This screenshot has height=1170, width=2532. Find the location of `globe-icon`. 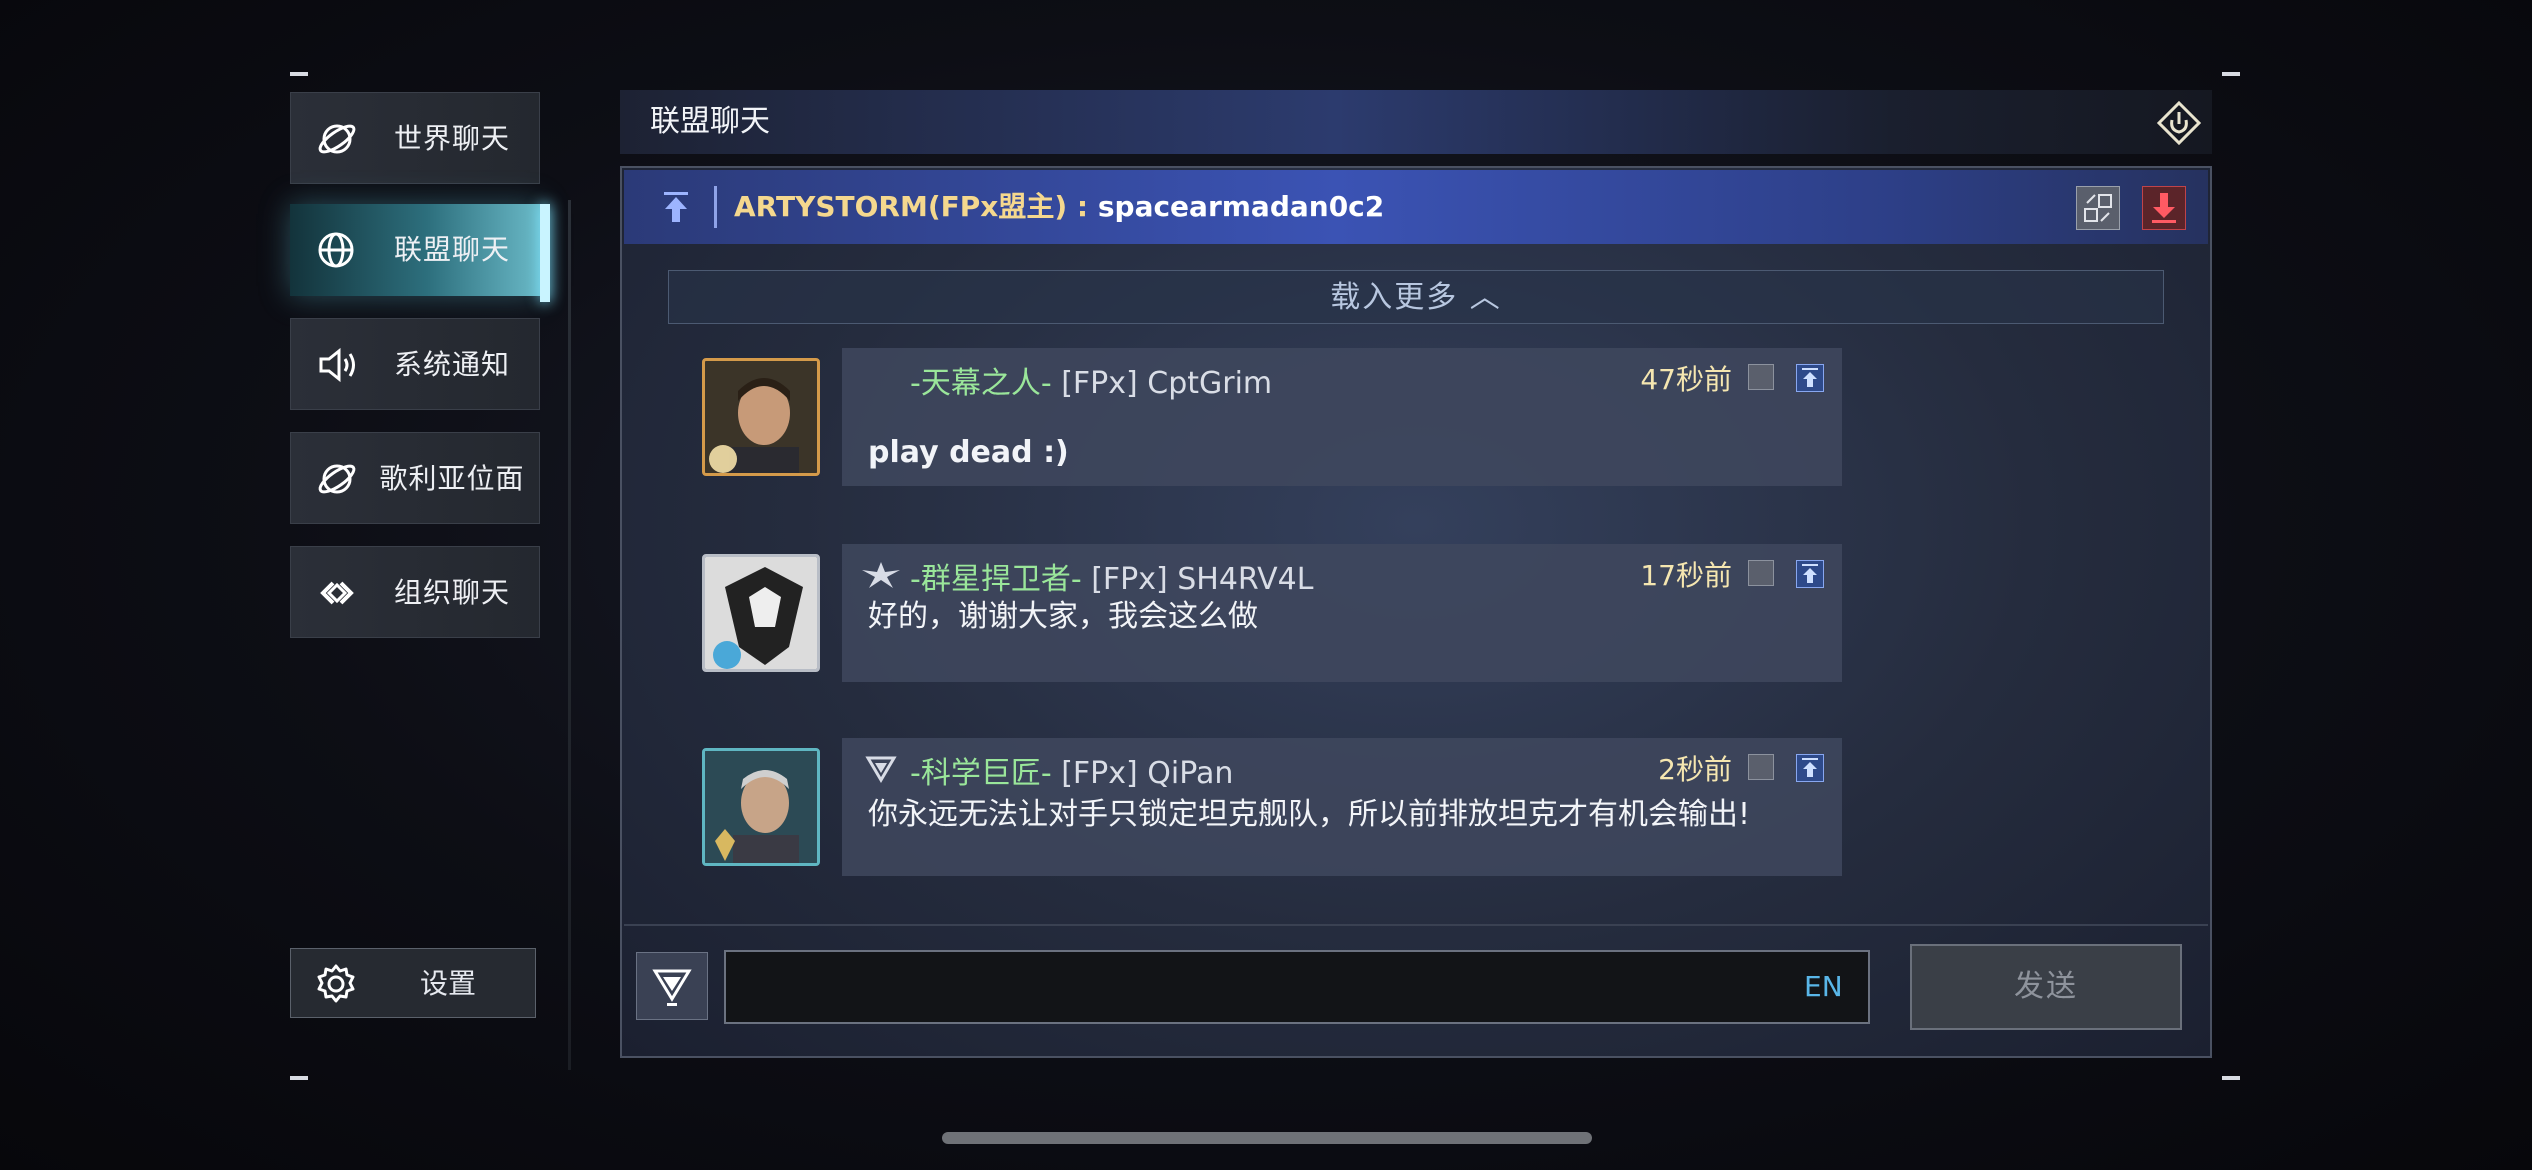

globe-icon is located at coordinates (336, 250).